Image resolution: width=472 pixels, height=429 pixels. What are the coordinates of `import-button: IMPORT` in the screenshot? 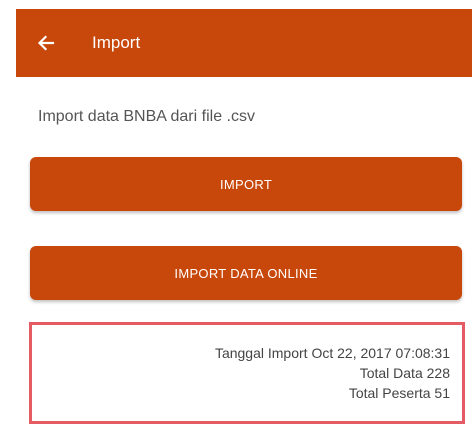 It's located at (246, 184).